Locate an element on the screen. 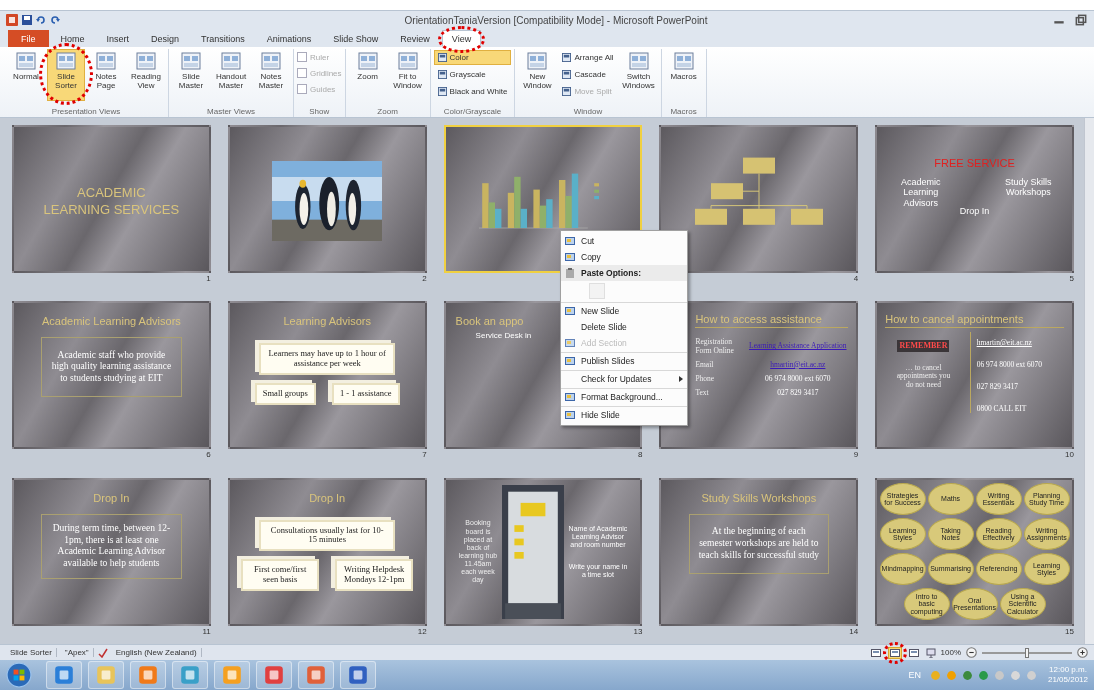 The width and height of the screenshot is (1094, 690). slide-thumbnail: Academic Learning Advisors Academic staff who provide high quality learning assistance to students studying at EIT is located at coordinates (111, 375).